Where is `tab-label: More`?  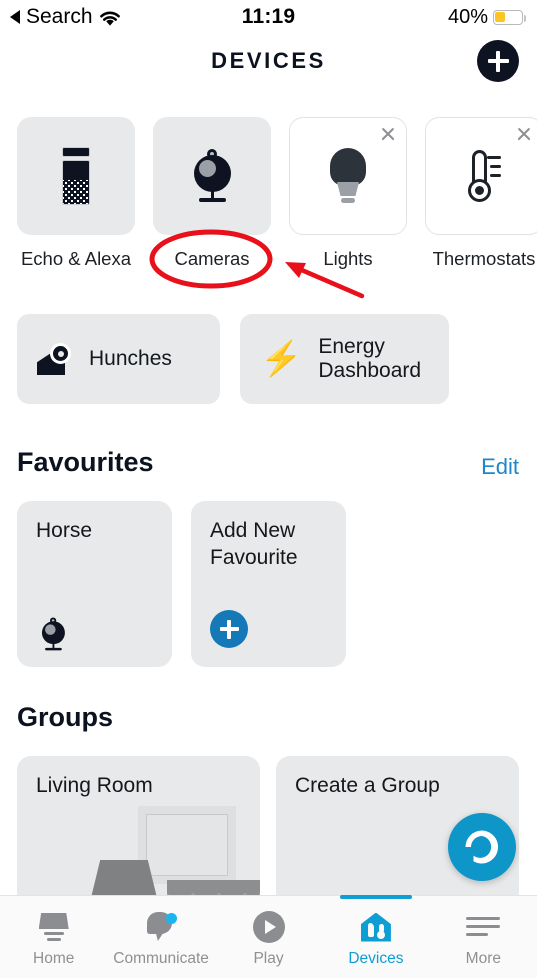 tab-label: More is located at coordinates (483, 958).